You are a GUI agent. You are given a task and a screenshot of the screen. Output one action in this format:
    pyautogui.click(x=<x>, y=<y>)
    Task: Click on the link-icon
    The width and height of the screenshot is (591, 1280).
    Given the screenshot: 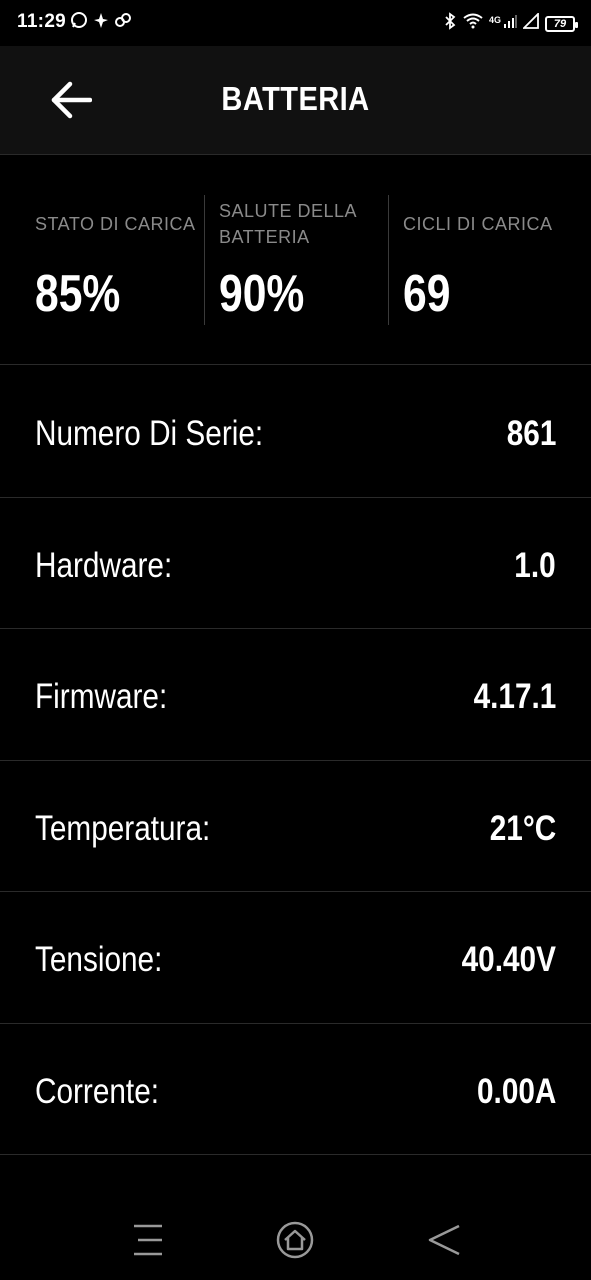 What is the action you would take?
    pyautogui.click(x=123, y=20)
    